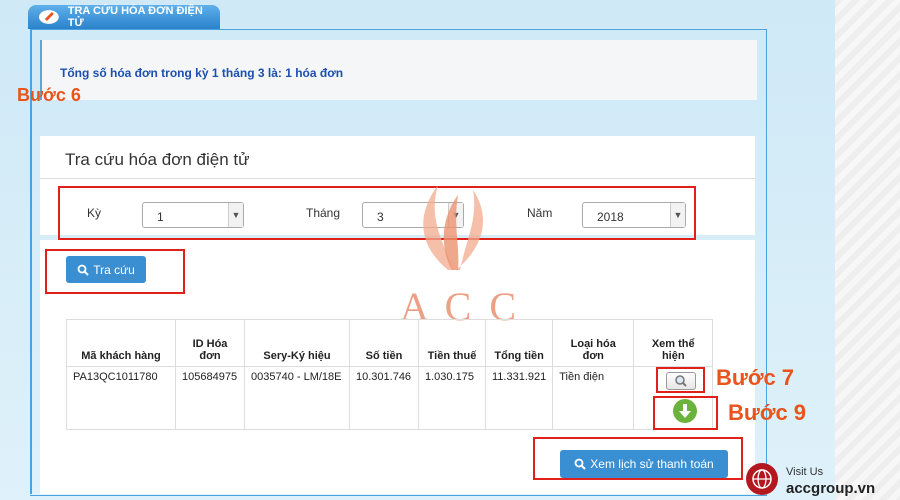  Describe the element at coordinates (157, 159) in the screenshot. I see `panel-title: Tra cứu hóa đơn điện tử` at that location.